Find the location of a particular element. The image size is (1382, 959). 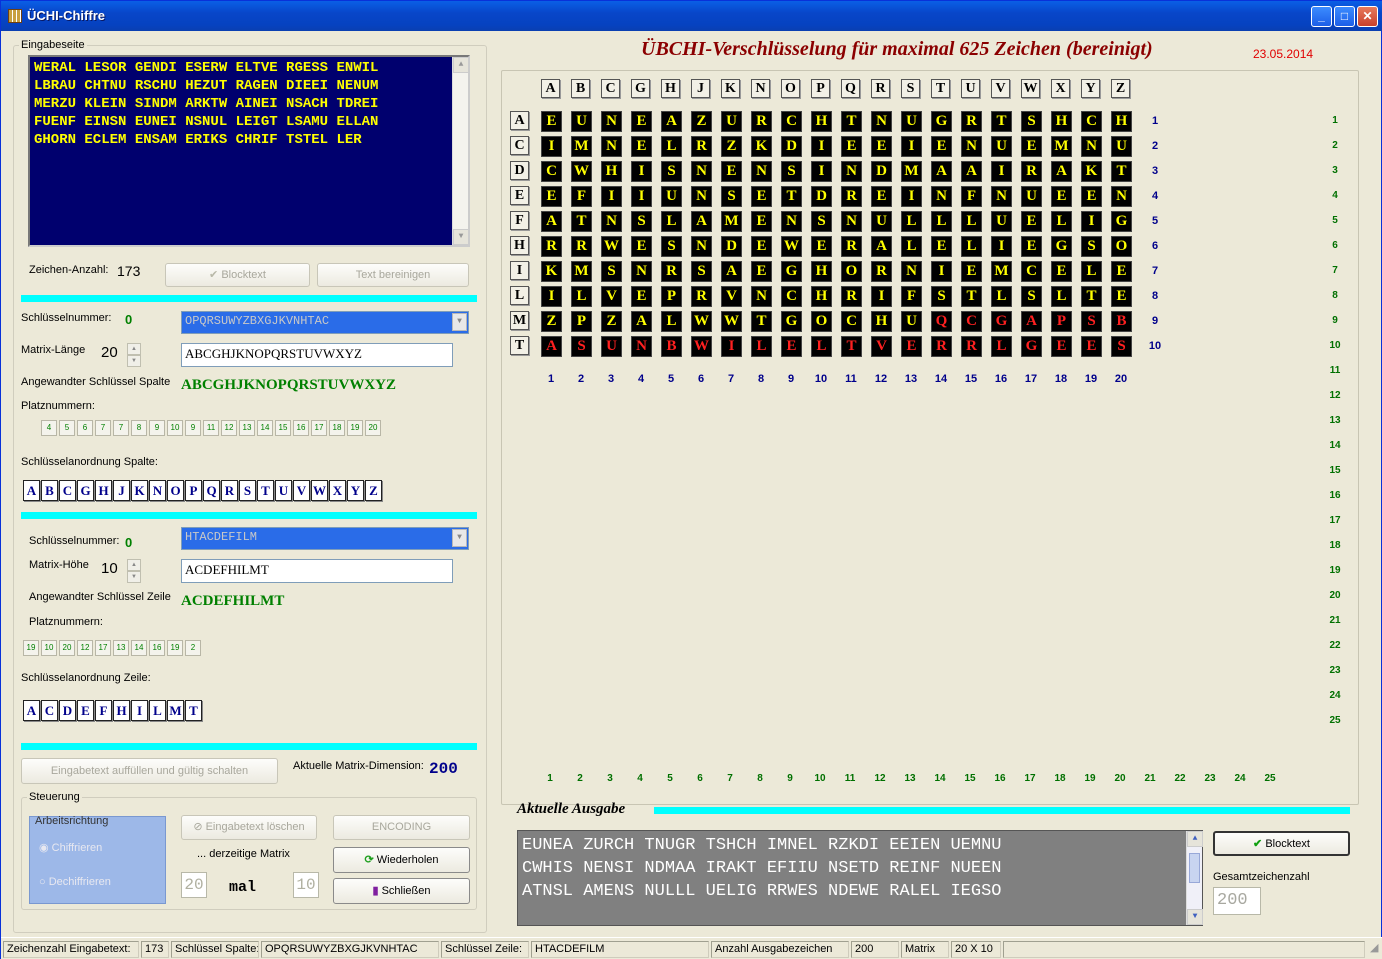

close-button: ▮ Schließen is located at coordinates (401, 891).